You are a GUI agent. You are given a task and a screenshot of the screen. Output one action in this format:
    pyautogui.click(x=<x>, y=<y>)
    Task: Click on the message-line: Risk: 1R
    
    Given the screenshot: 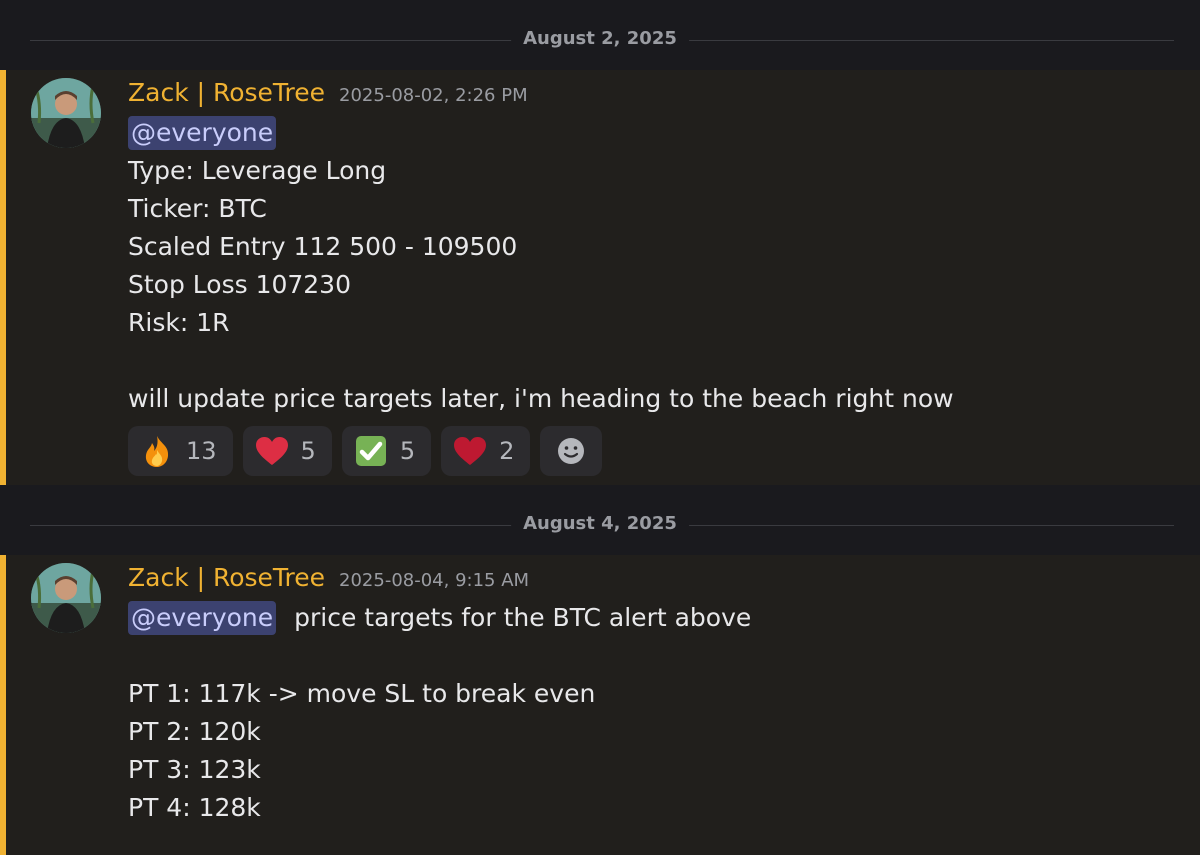 What is the action you would take?
    pyautogui.click(x=179, y=322)
    